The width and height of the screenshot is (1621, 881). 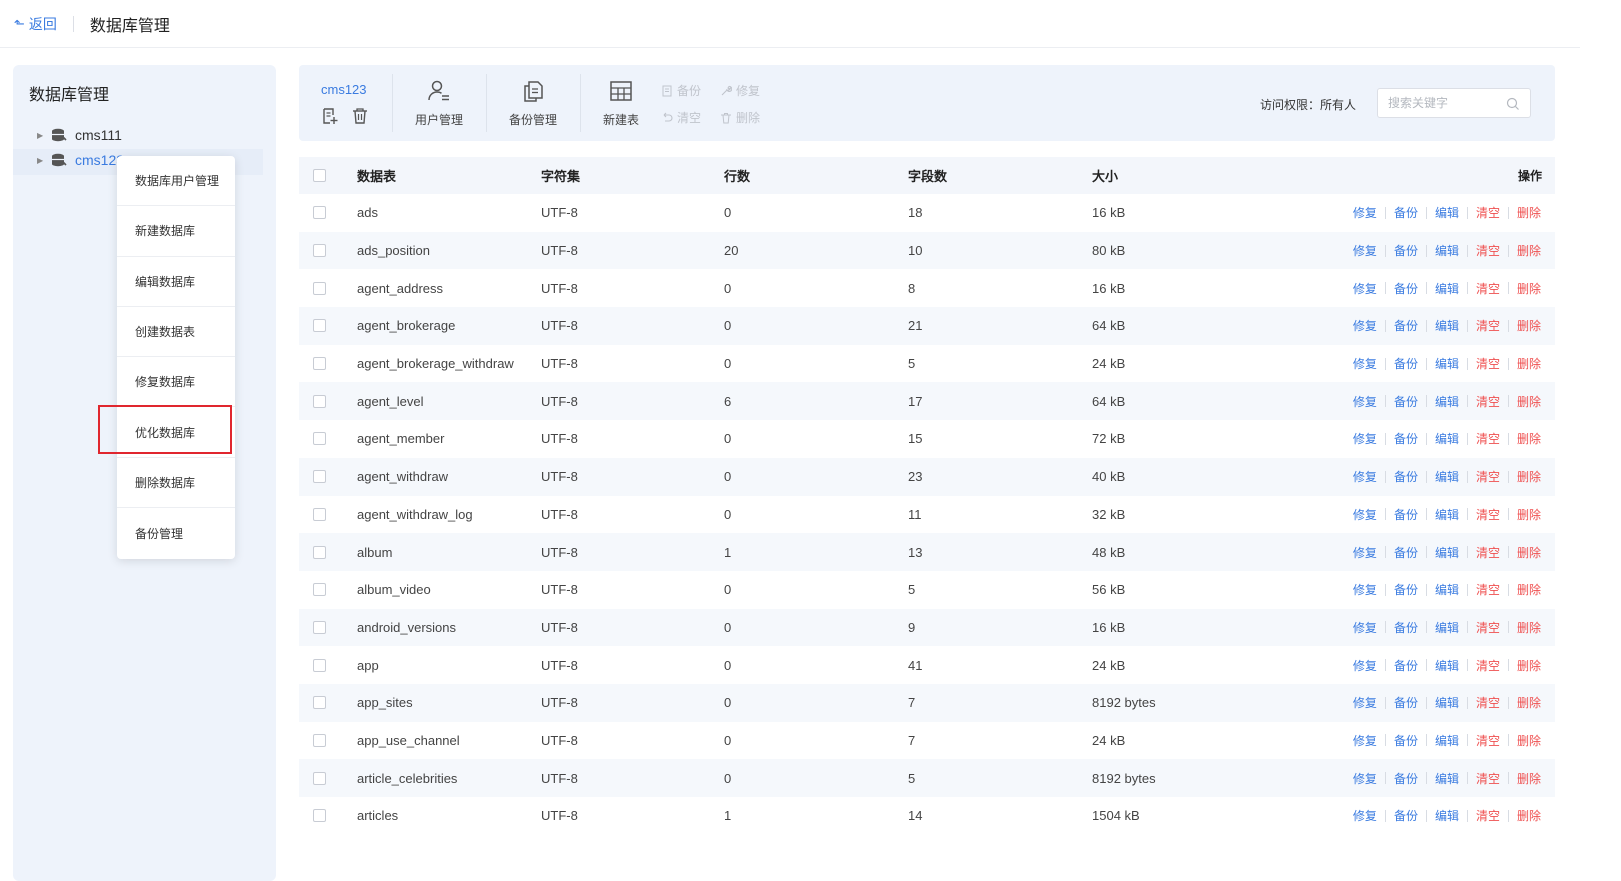 What do you see at coordinates (176, 332) in the screenshot?
I see `menu-item-create-table: 创建数据表` at bounding box center [176, 332].